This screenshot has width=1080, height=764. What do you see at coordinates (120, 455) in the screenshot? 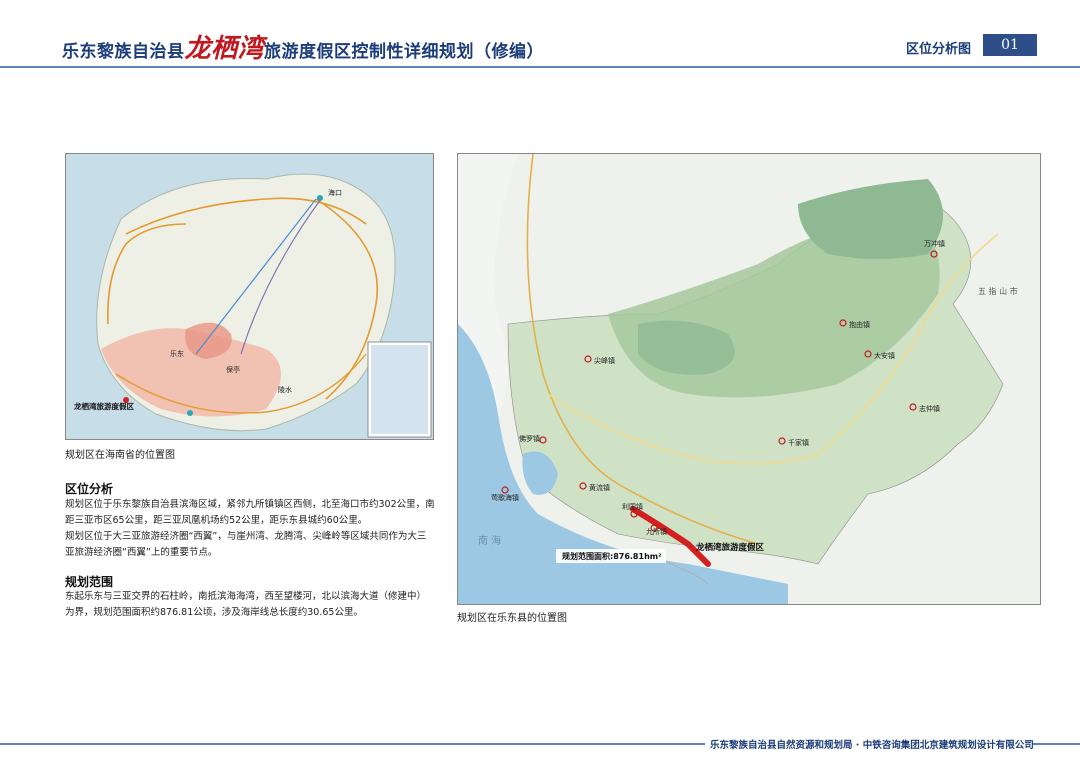
I see `map1-caption: 规划区在海南省的位置图` at bounding box center [120, 455].